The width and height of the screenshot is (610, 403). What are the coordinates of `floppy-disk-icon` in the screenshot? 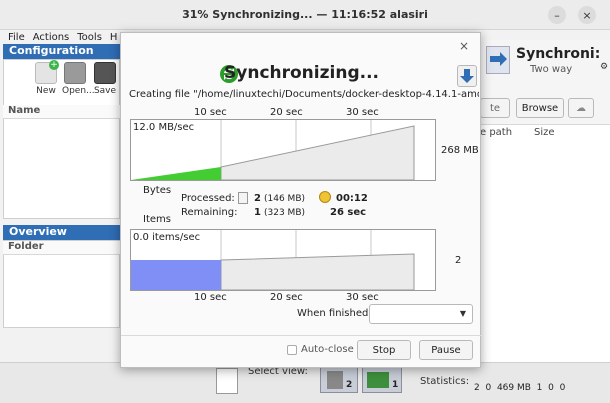 It's located at (105, 73).